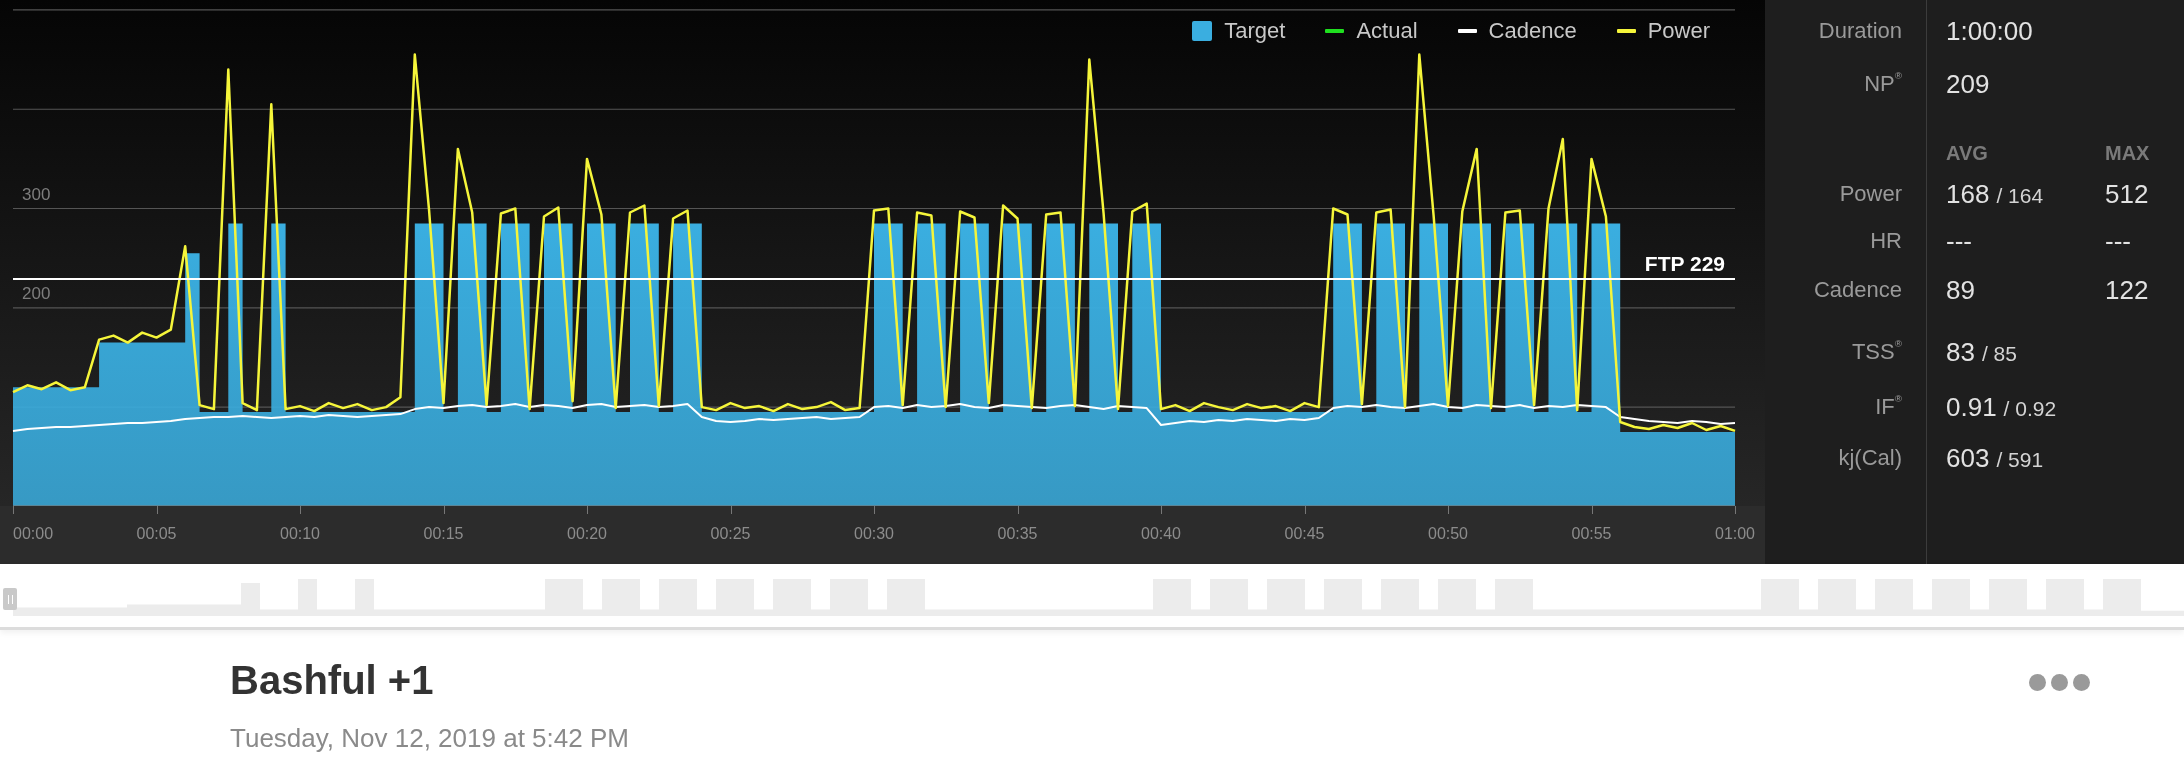 Image resolution: width=2184 pixels, height=773 pixels. What do you see at coordinates (874, 534) in the screenshot?
I see `x-tick-label: 00:30` at bounding box center [874, 534].